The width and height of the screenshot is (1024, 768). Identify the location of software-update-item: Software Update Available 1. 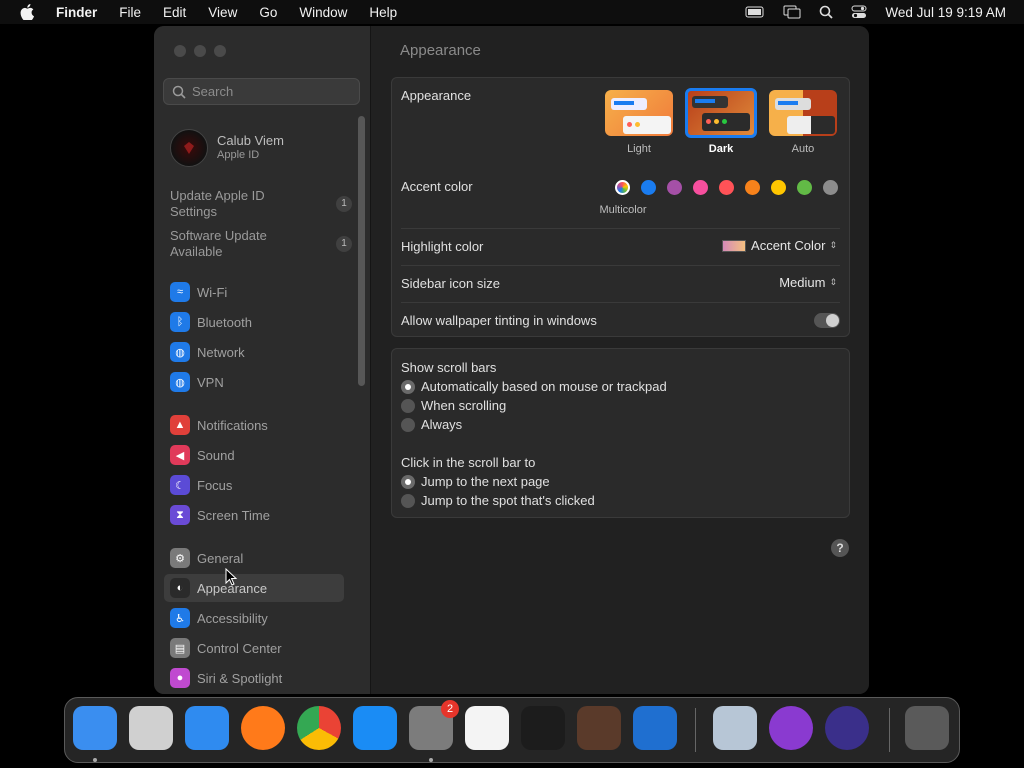
(265, 245).